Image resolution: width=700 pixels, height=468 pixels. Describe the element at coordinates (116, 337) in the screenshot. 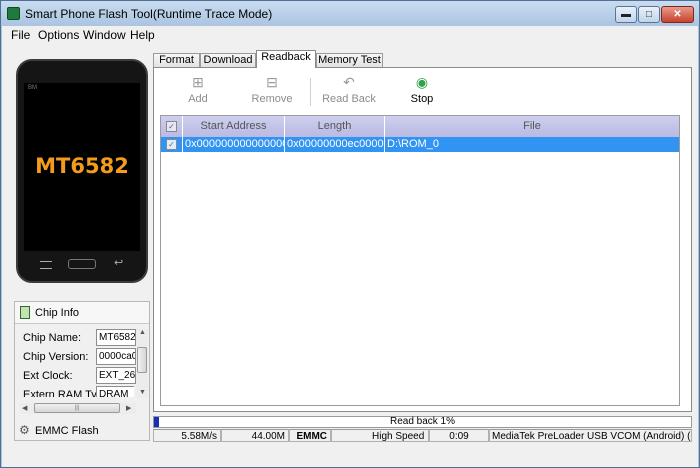

I see `chip-name-value: MT6582` at that location.